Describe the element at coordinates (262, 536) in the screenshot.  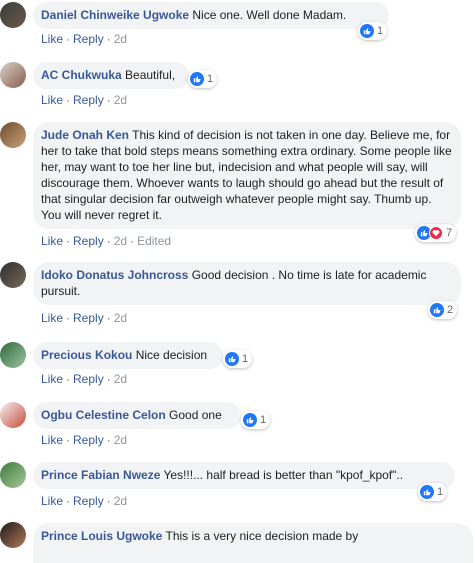
I see `comment-text: This is a very nice decision made by` at that location.